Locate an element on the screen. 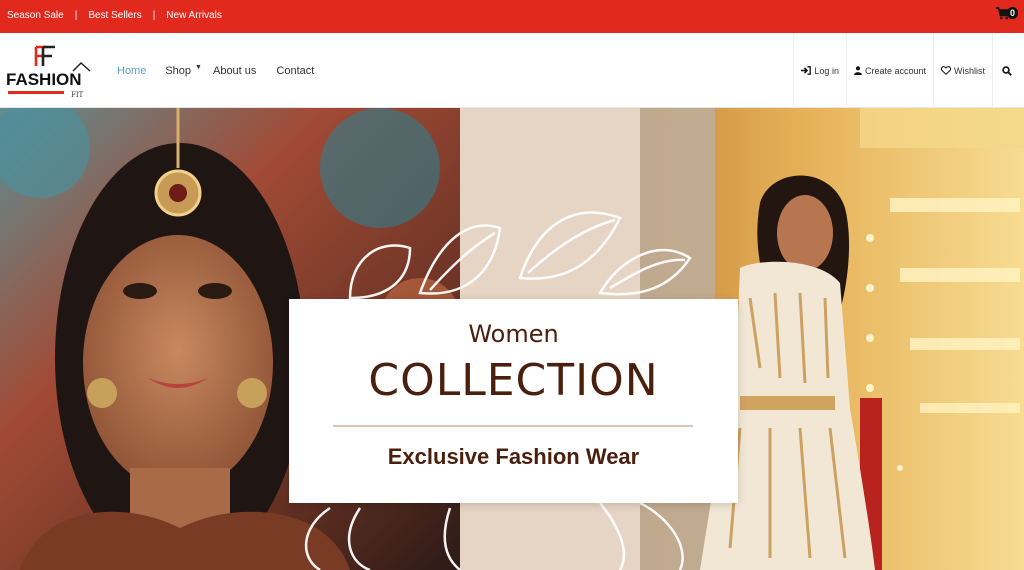 The height and width of the screenshot is (570, 1024). chevron-down-icon: ▼ is located at coordinates (198, 70).